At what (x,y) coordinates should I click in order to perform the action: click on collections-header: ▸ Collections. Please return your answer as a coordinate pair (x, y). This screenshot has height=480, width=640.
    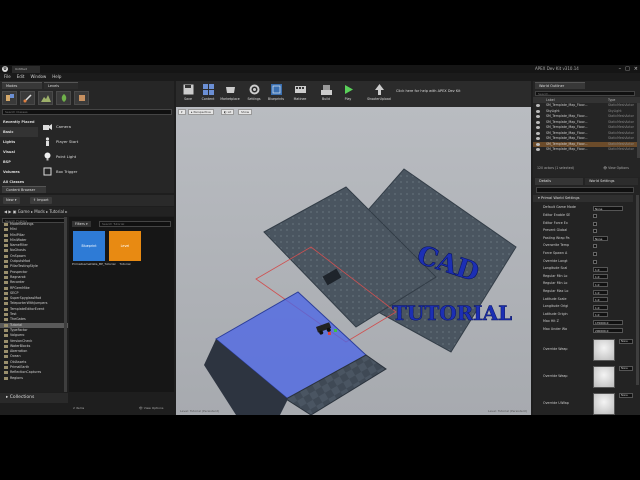
    Looking at the image, I should click on (34, 398).